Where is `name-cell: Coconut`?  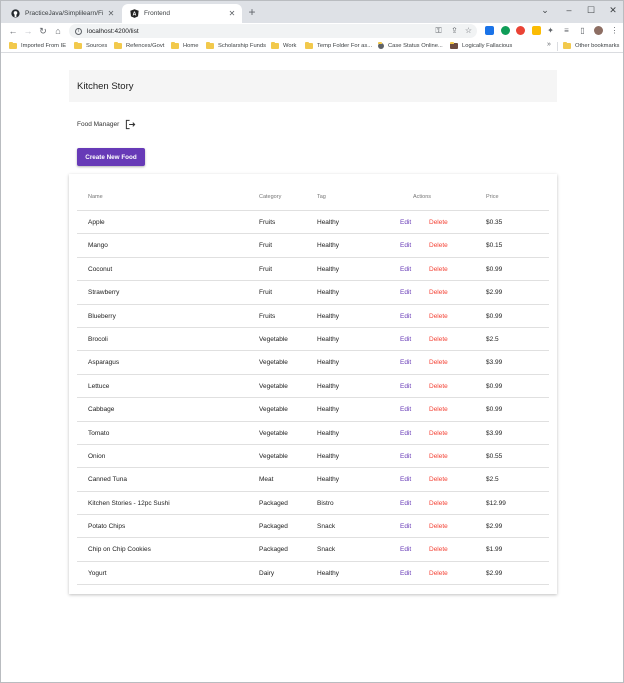
name-cell: Coconut is located at coordinates (100, 269).